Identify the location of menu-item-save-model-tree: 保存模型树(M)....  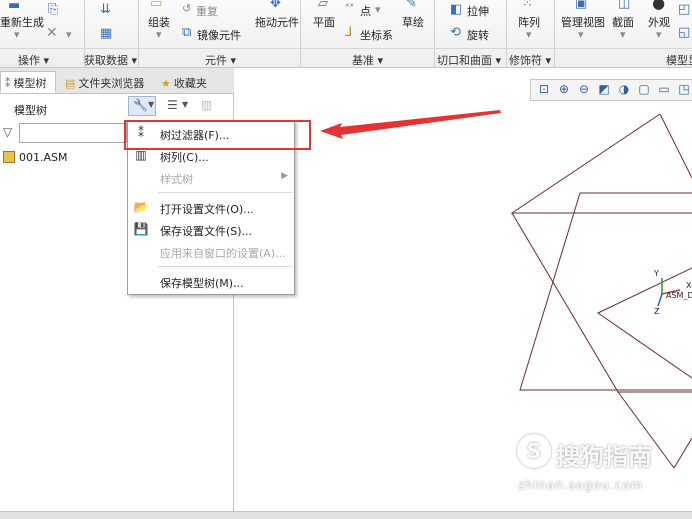
(211, 281).